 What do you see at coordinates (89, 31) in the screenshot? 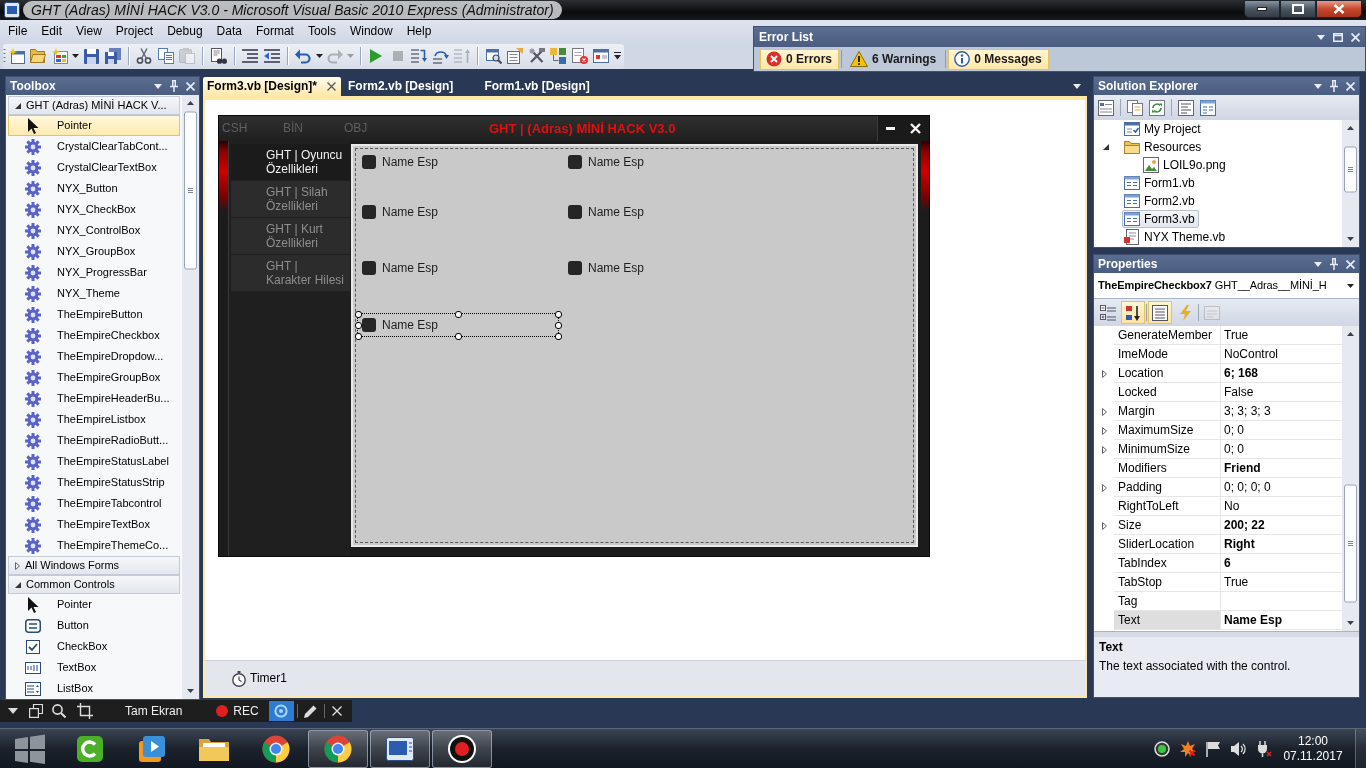
I see `menu-item: View` at bounding box center [89, 31].